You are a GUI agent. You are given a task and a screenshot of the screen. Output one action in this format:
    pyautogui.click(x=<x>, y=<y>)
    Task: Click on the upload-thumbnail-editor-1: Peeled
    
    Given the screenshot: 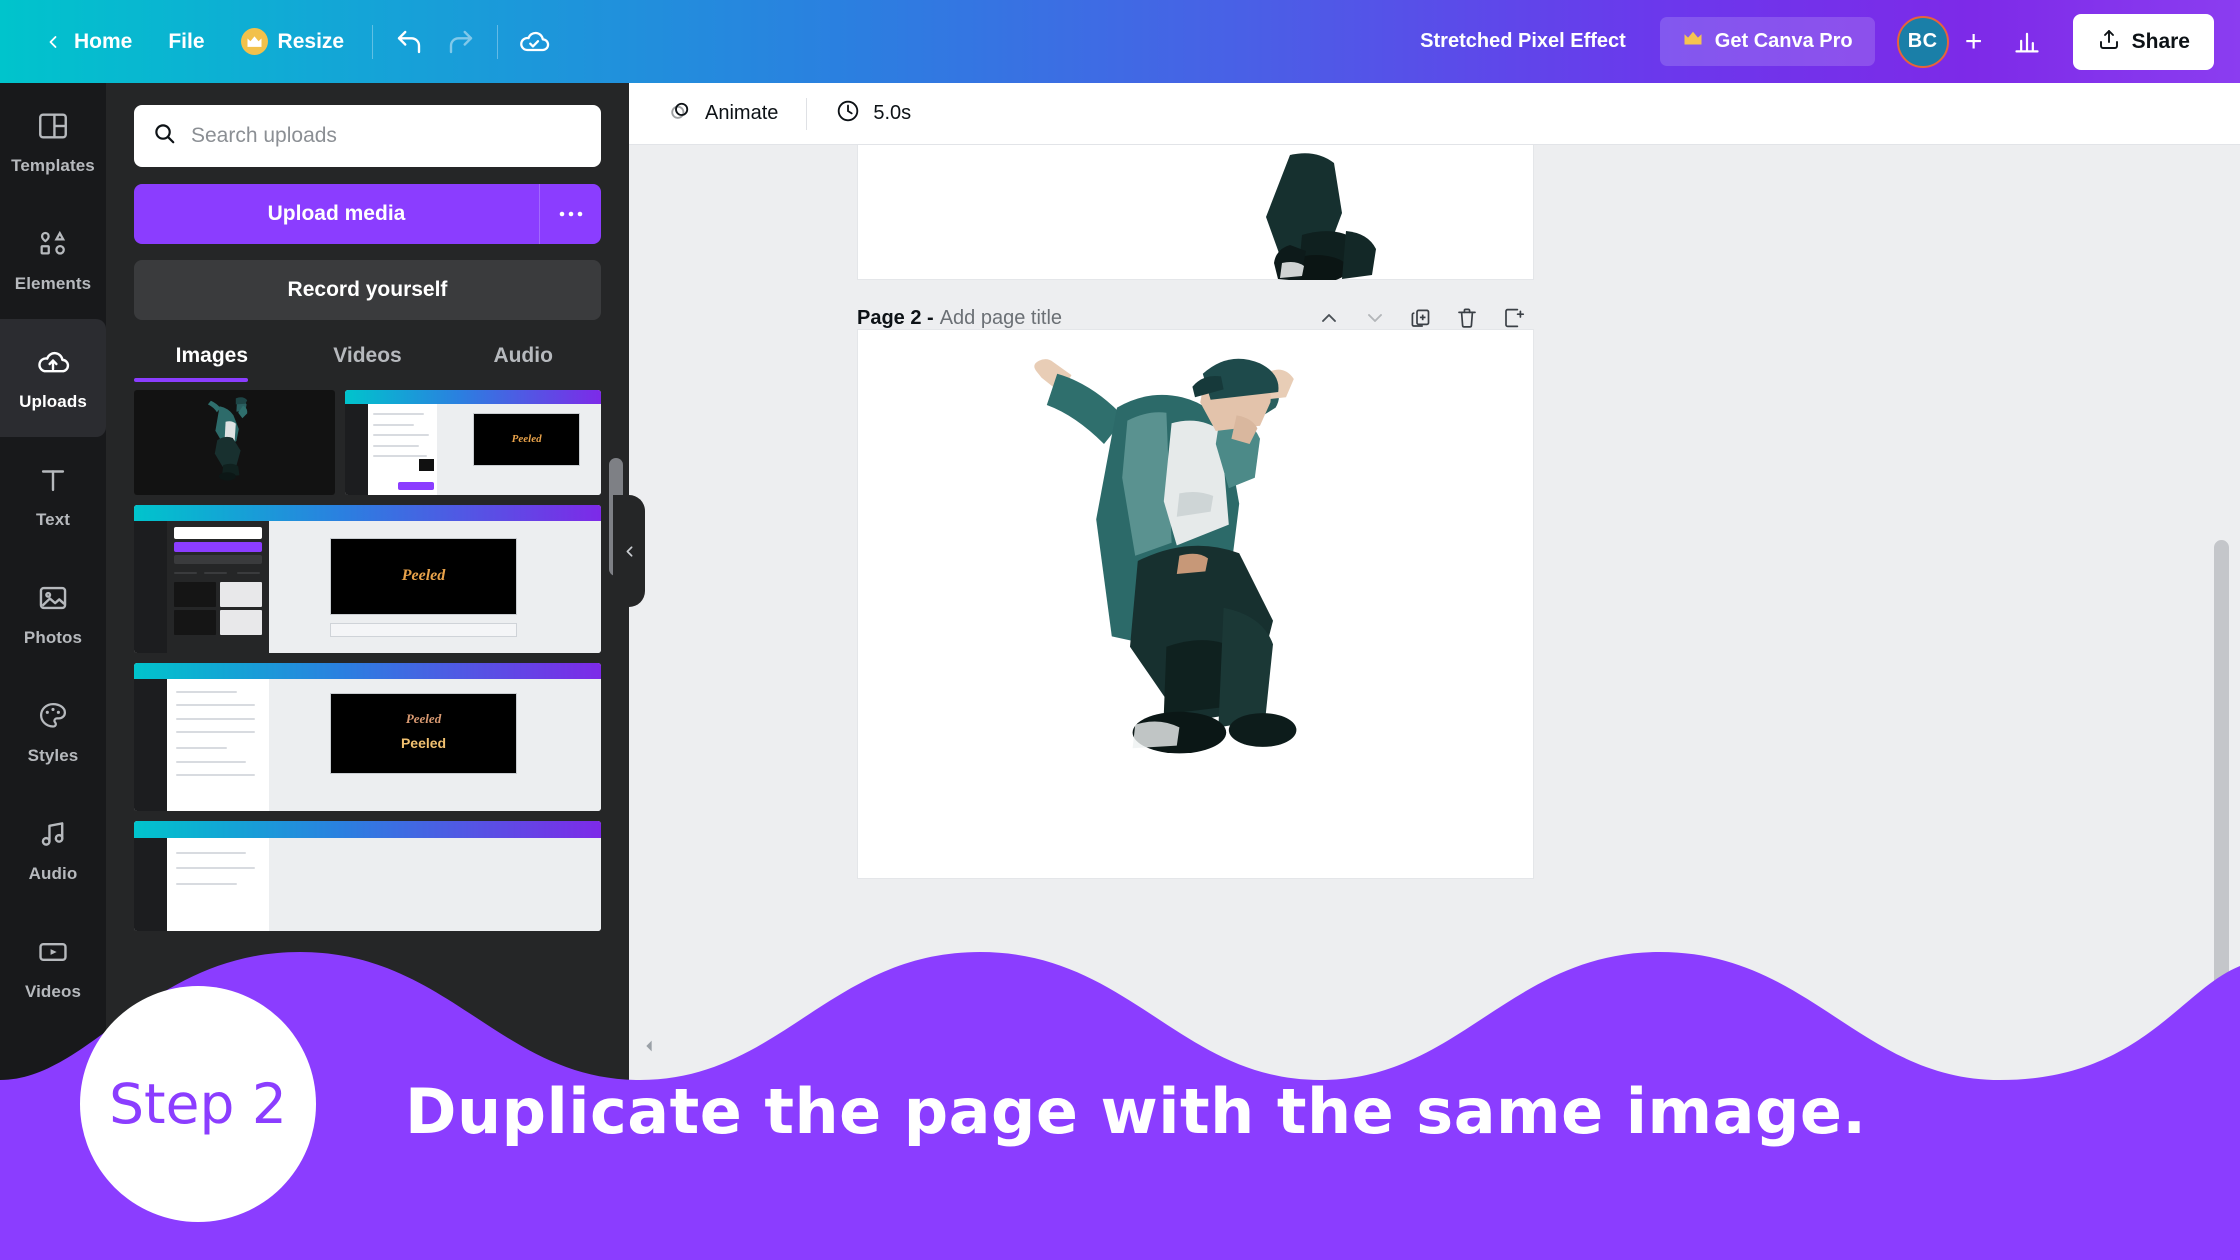 What is the action you would take?
    pyautogui.click(x=472, y=442)
    